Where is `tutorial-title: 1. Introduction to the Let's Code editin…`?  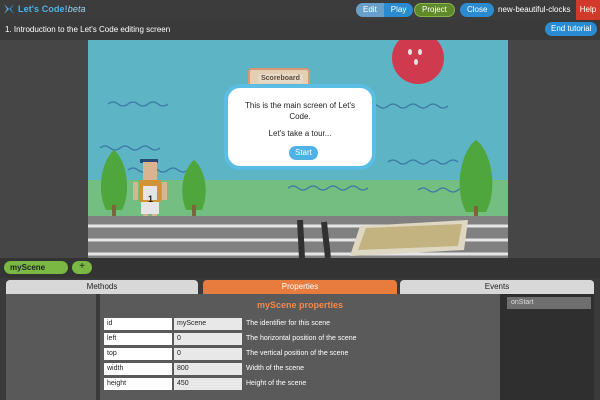
tutorial-title: 1. Introduction to the Let's Code editin… is located at coordinates (88, 29).